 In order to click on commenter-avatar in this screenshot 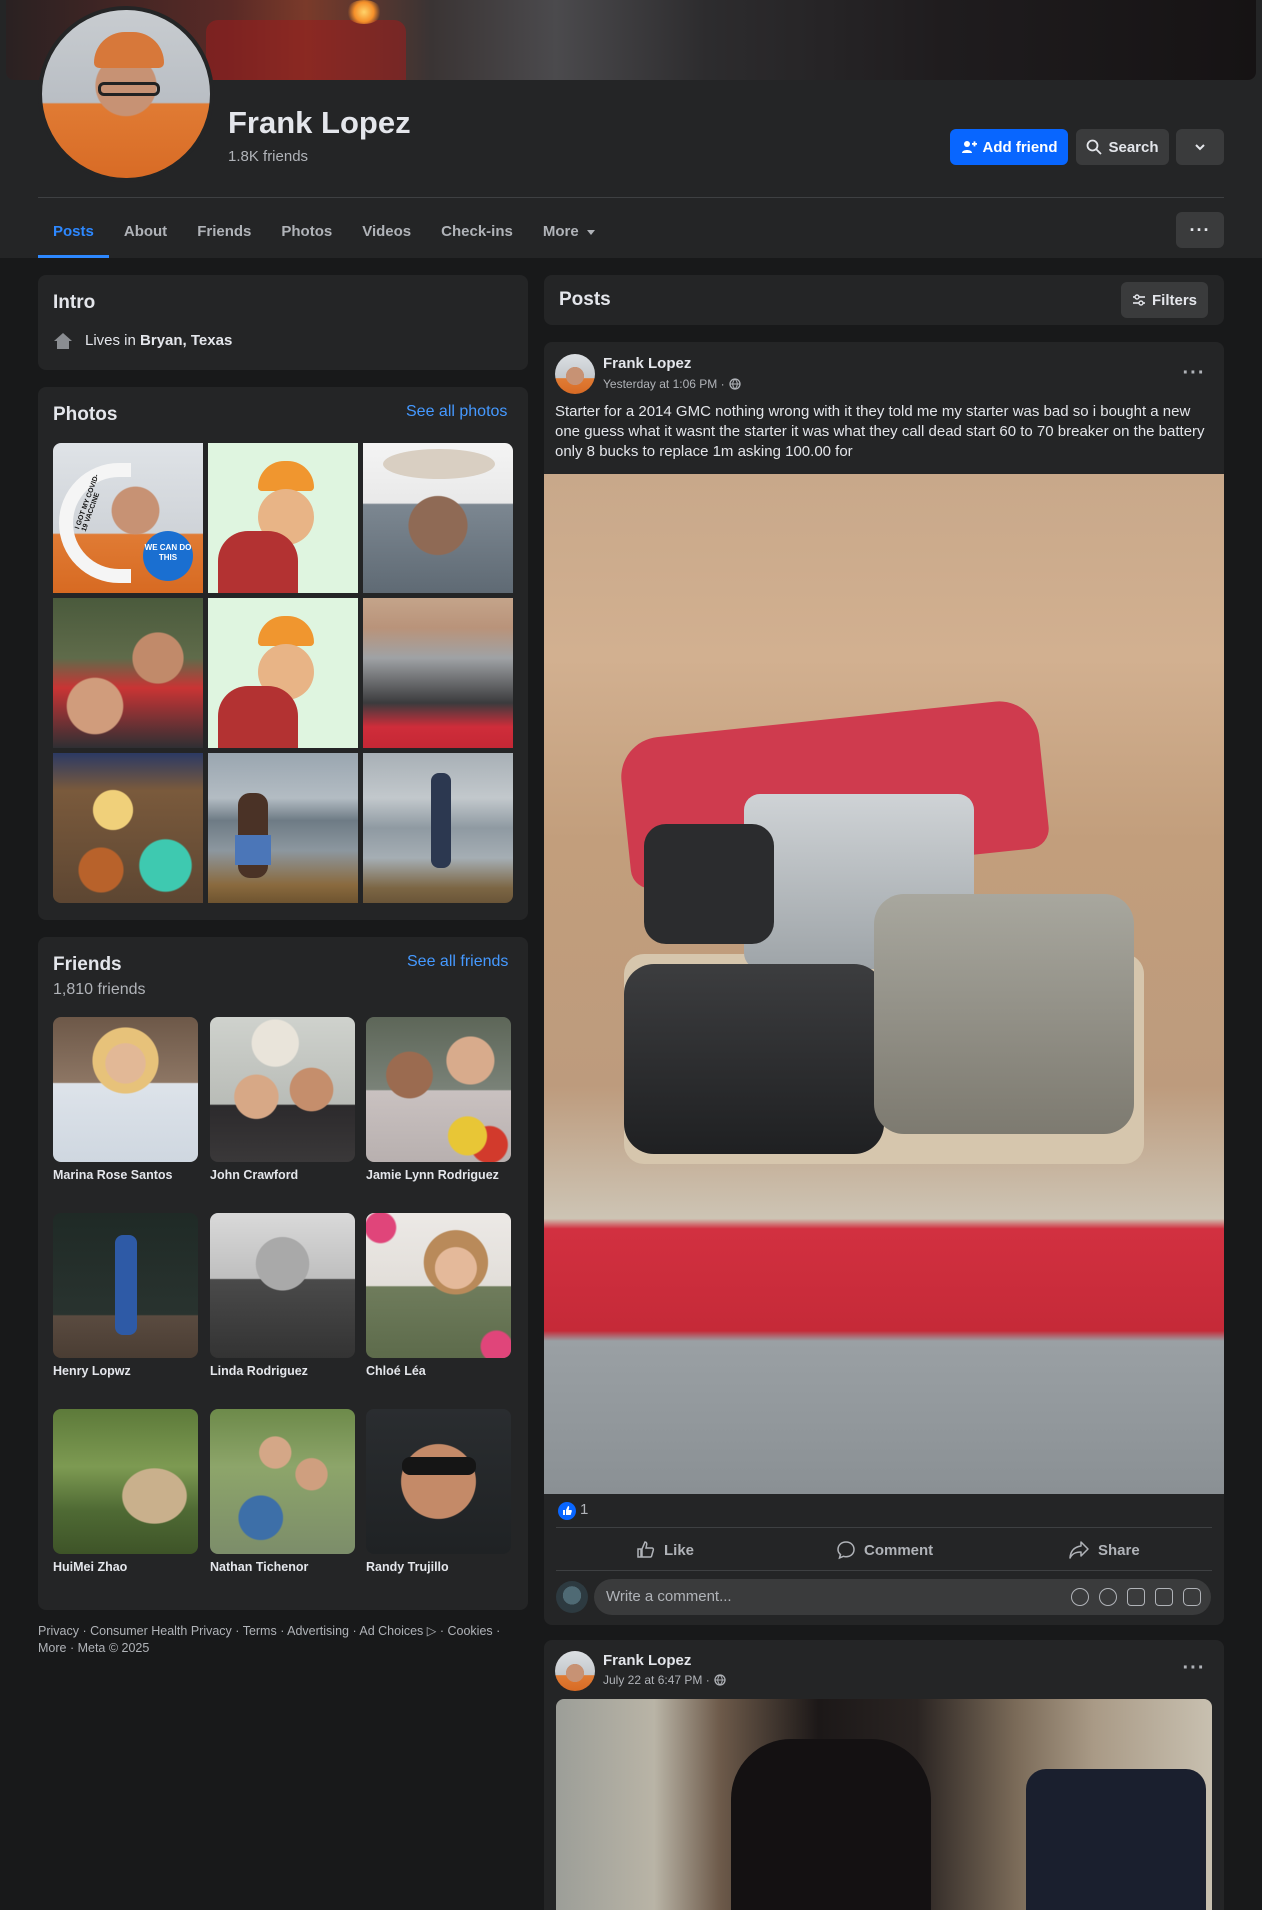, I will do `click(572, 1597)`.